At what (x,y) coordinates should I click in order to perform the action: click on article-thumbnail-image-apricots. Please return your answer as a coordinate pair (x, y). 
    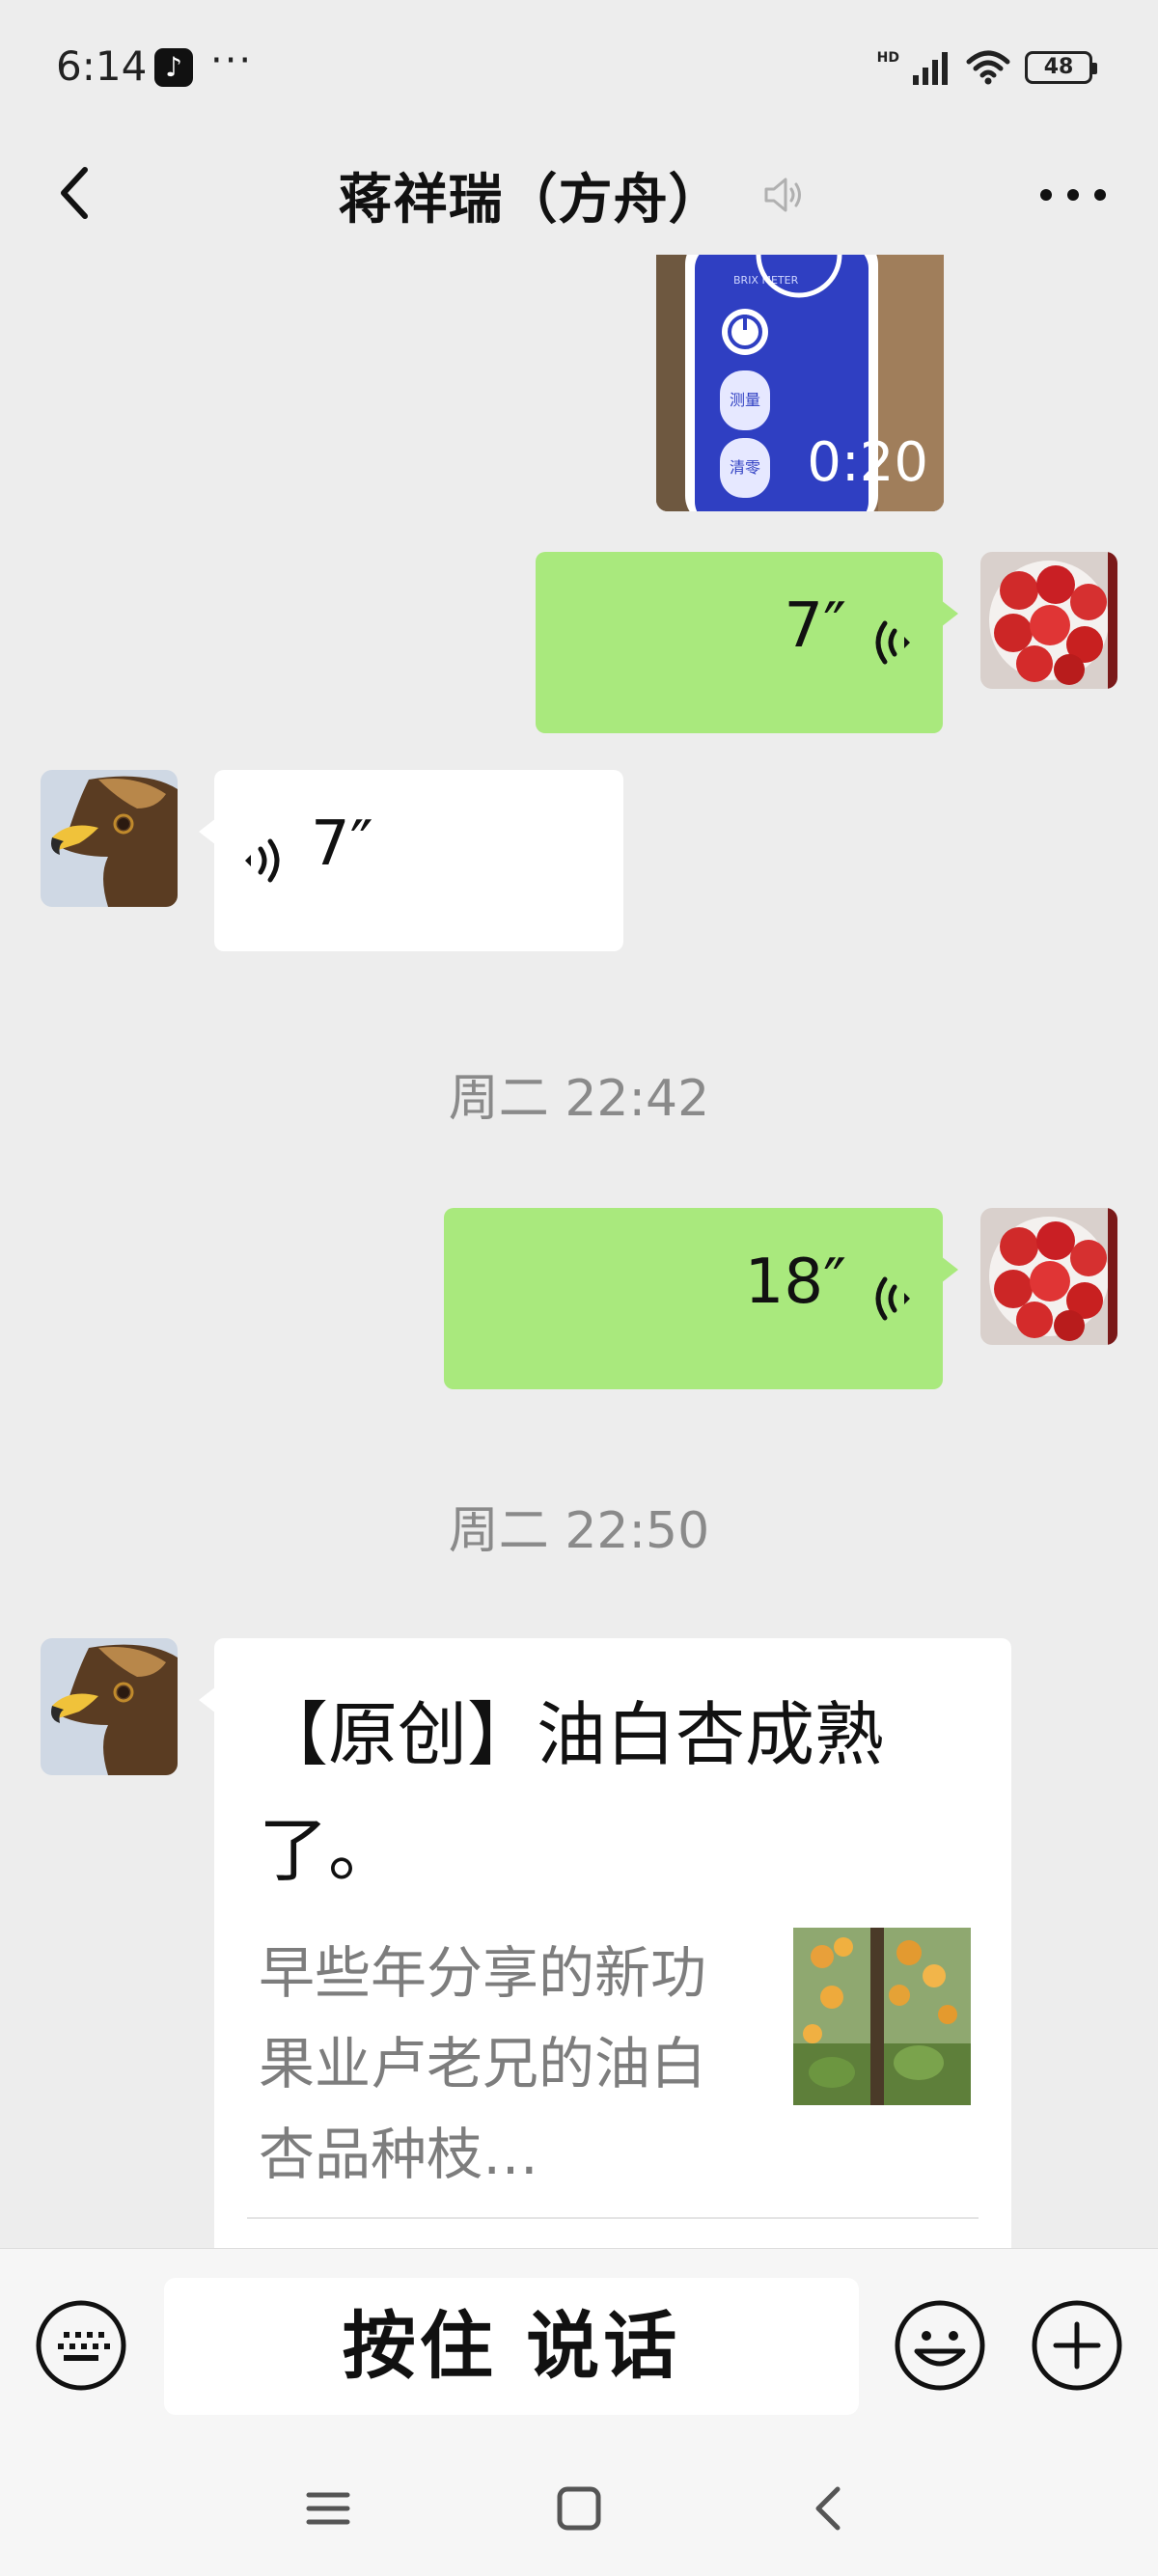
    Looking at the image, I should click on (882, 2017).